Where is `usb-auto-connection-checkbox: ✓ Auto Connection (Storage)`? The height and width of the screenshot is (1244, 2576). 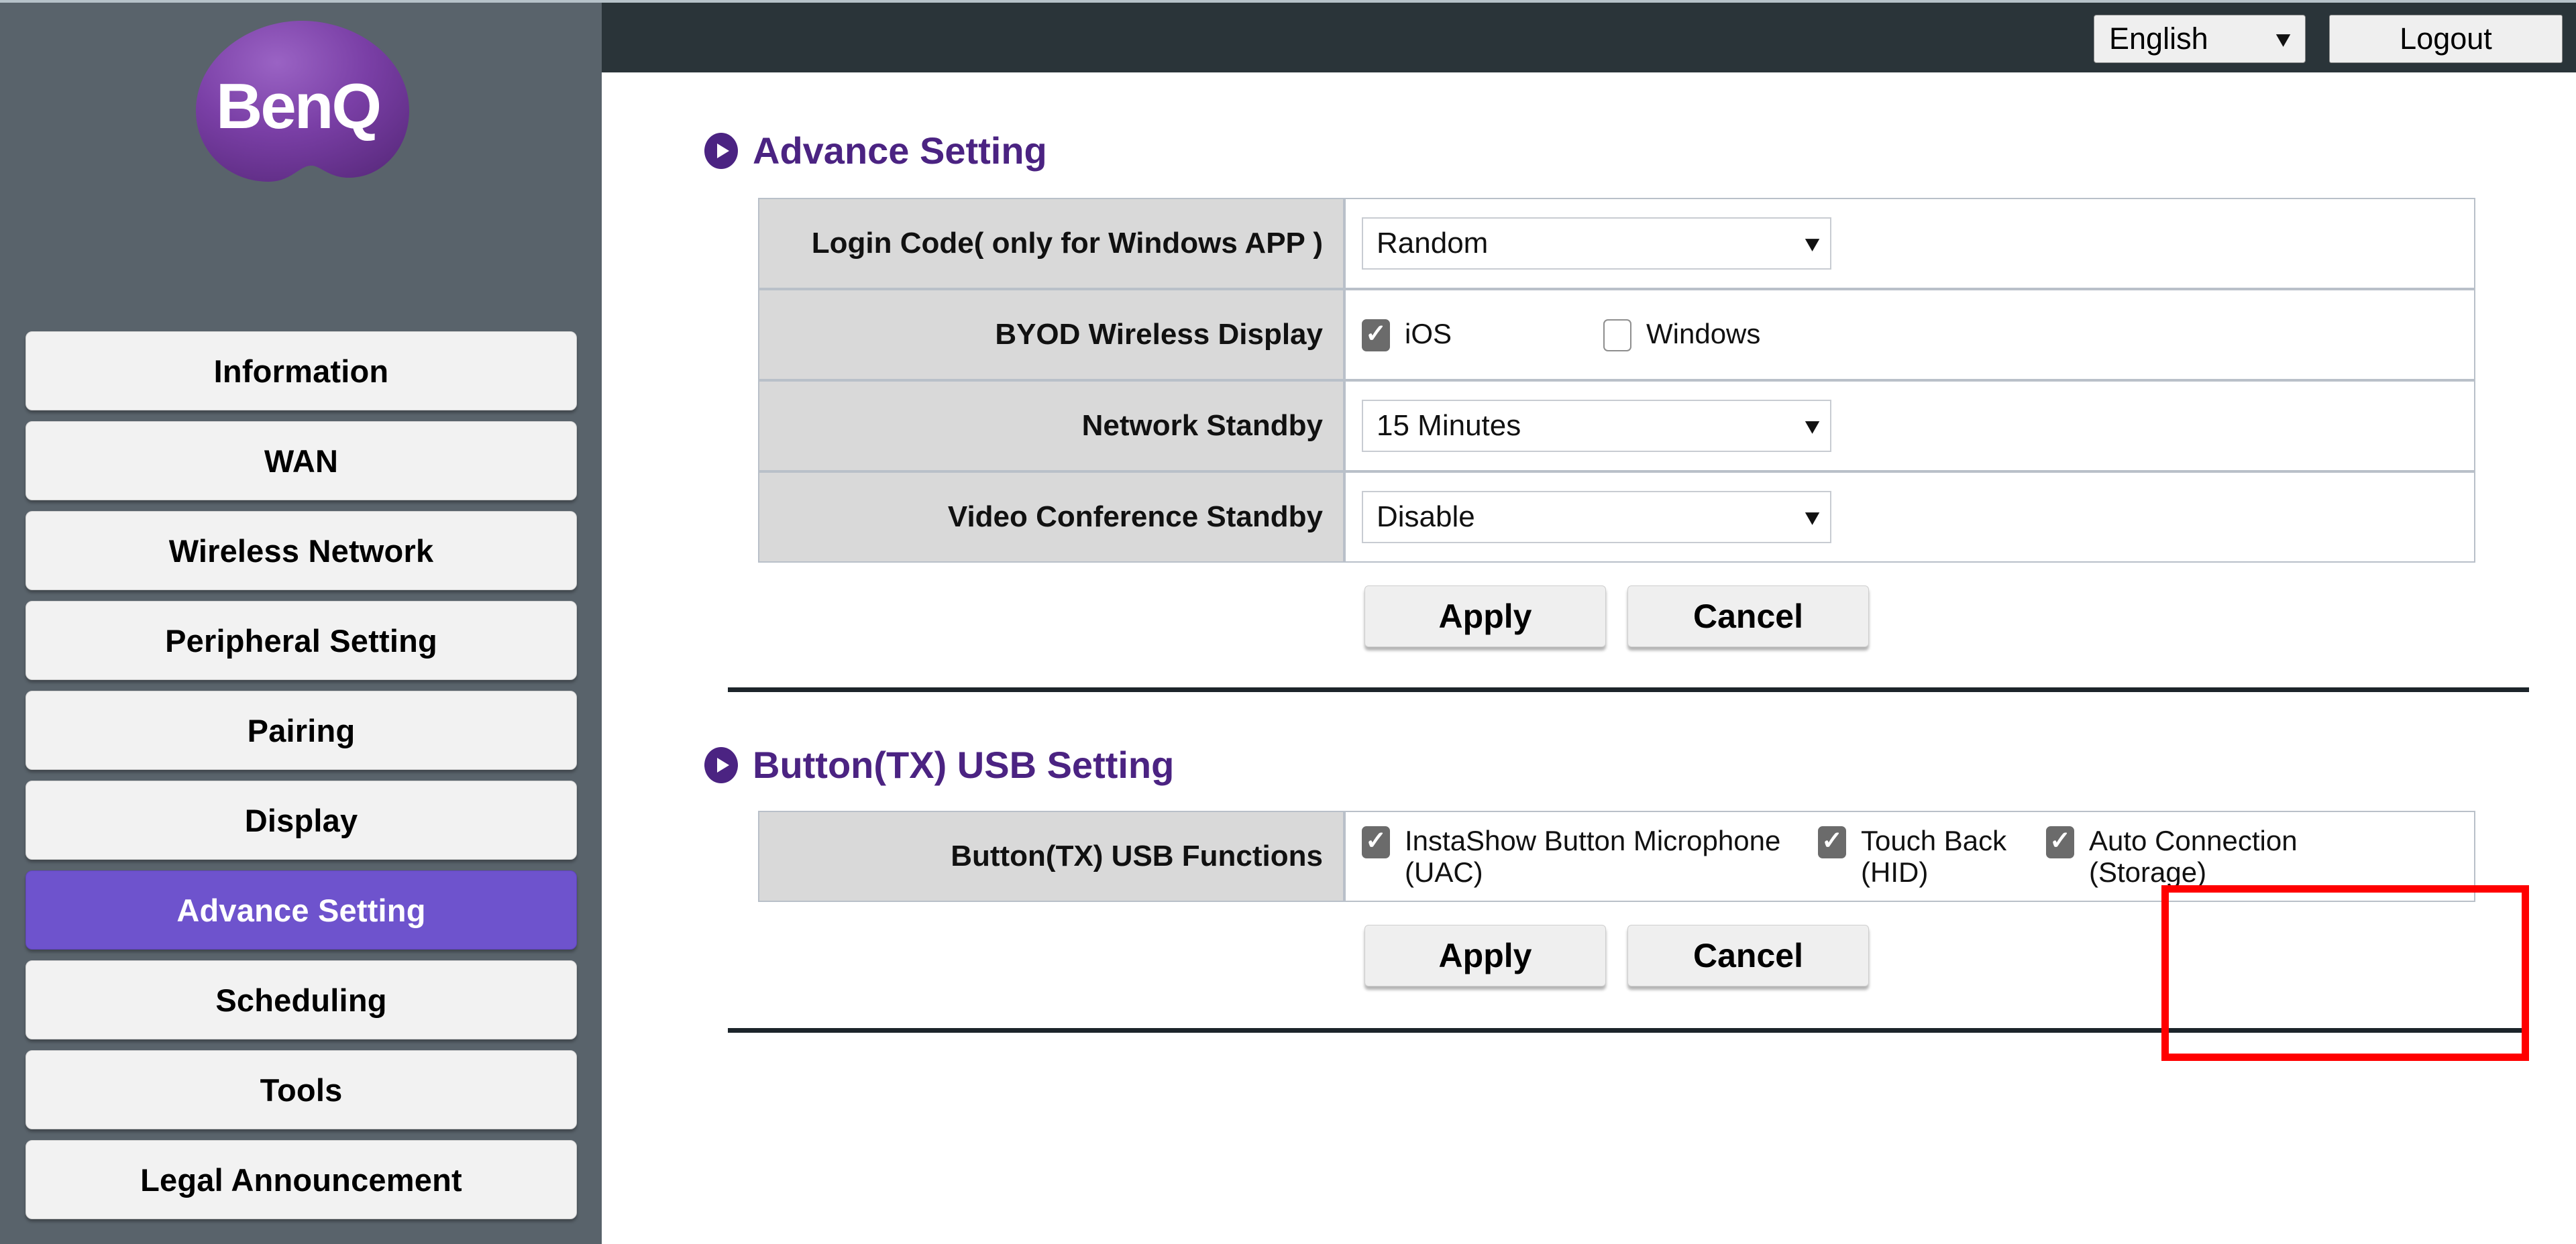
usb-auto-connection-checkbox: ✓ Auto Connection (Storage) is located at coordinates (2172, 856).